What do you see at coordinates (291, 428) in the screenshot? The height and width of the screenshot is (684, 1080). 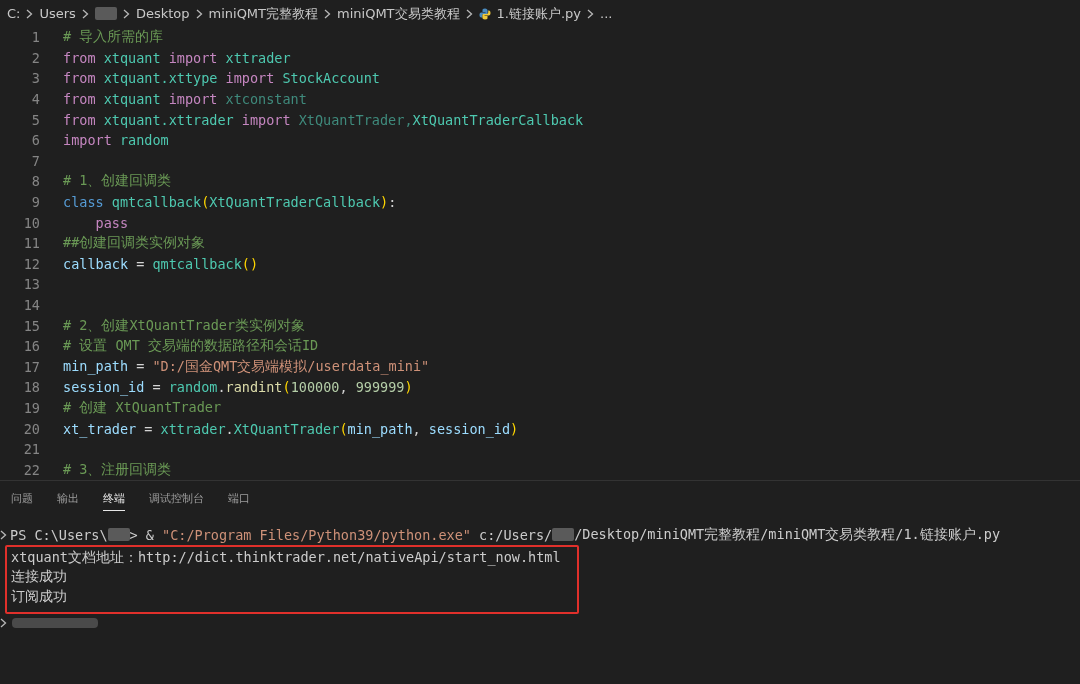 I see `code-line: xt_trader = xttrader.XtQuantTrader(min_path, session_id)` at bounding box center [291, 428].